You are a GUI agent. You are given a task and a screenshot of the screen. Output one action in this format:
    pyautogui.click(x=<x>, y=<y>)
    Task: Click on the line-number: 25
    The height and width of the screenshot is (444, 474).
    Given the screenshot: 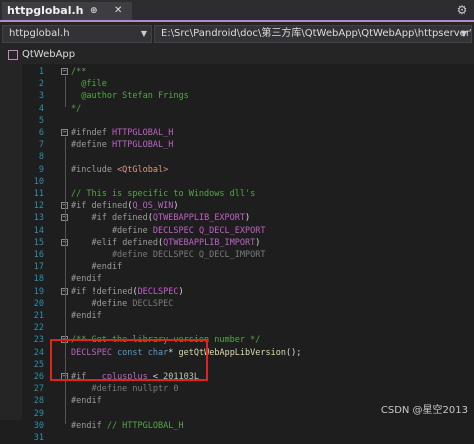 What is the action you would take?
    pyautogui.click(x=38, y=364)
    